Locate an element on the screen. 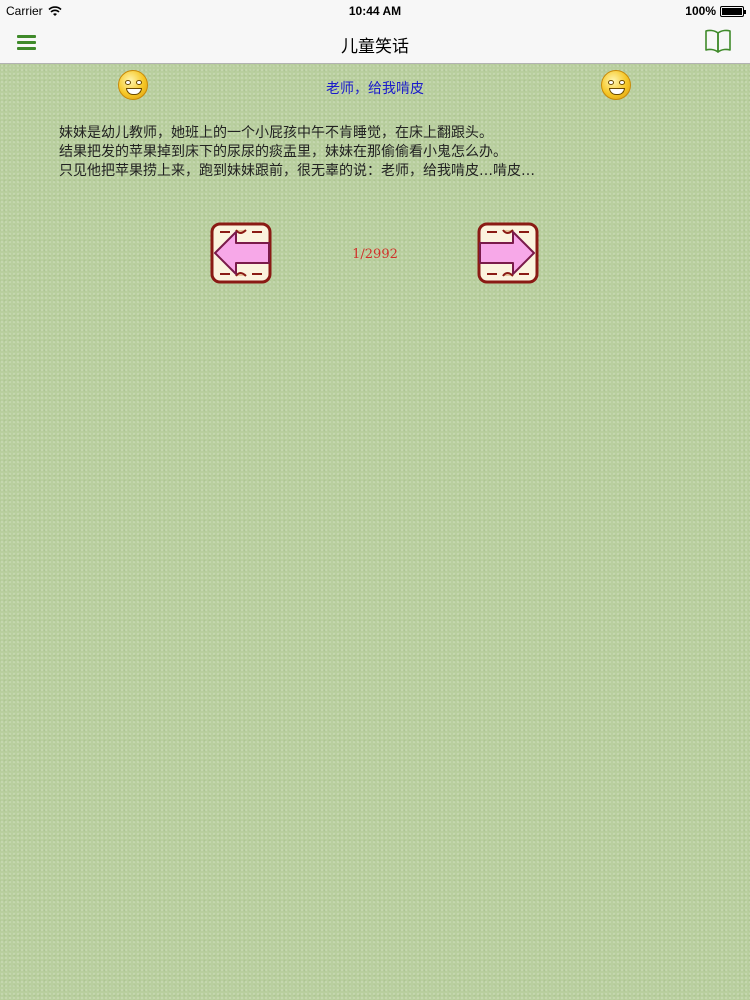 The image size is (750, 1000). battery-icon is located at coordinates (733, 11).